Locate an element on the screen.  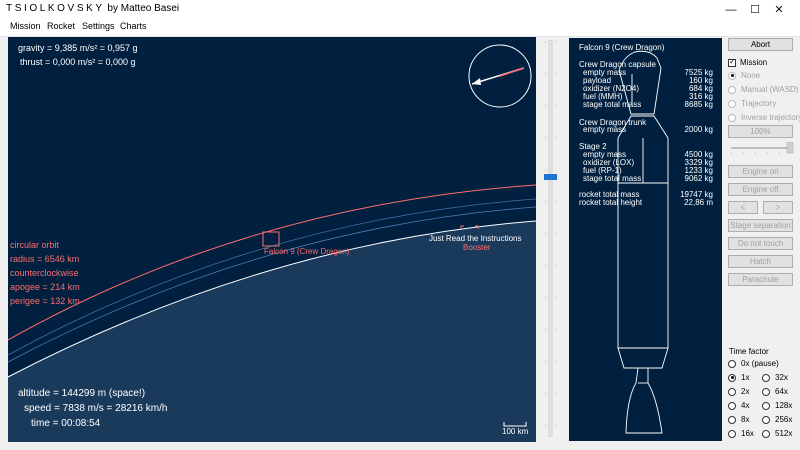
checkbox-checked-icon is located at coordinates (732, 62).